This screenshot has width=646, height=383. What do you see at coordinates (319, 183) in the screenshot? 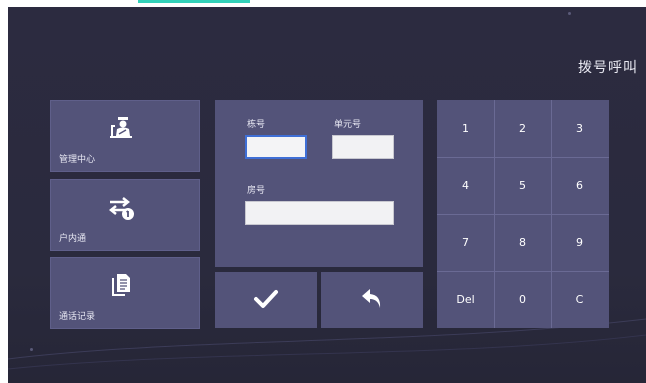
I see `address-form: 栋号 单元号 房号` at bounding box center [319, 183].